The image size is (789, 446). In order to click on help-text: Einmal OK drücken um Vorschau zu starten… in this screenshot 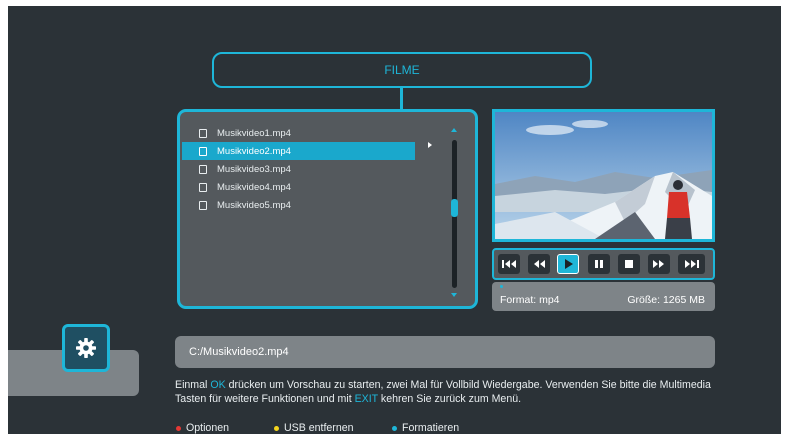, I will do `click(455, 392)`.